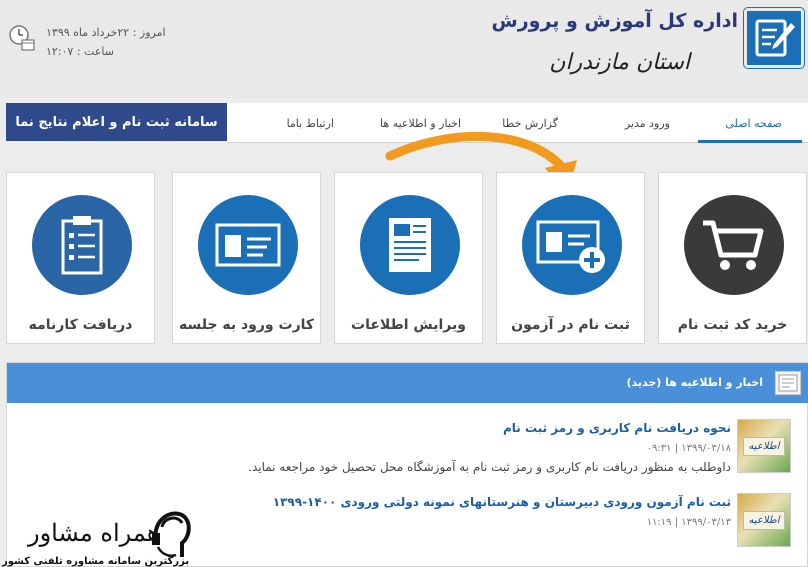 The height and width of the screenshot is (567, 808). Describe the element at coordinates (80, 51) in the screenshot. I see `time-text: ساعت : ۱۲:۰۷` at that location.